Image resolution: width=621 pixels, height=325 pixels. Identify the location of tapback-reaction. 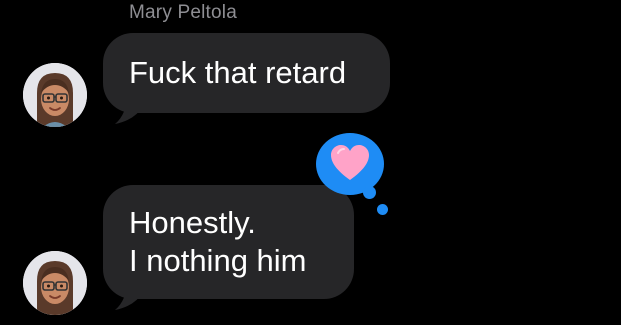
(350, 164).